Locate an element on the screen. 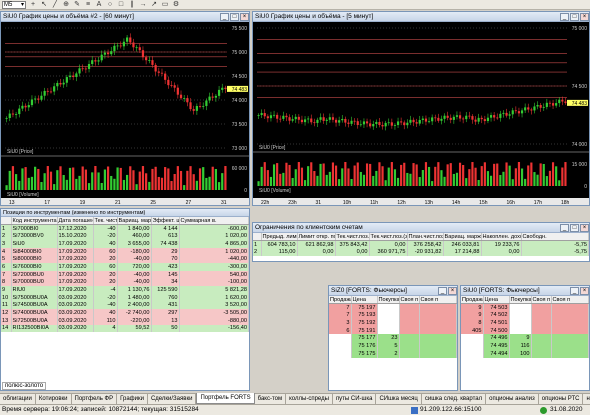 The height and width of the screenshot is (415, 590). buy-level-row: 75 177 23 is located at coordinates (393, 338).